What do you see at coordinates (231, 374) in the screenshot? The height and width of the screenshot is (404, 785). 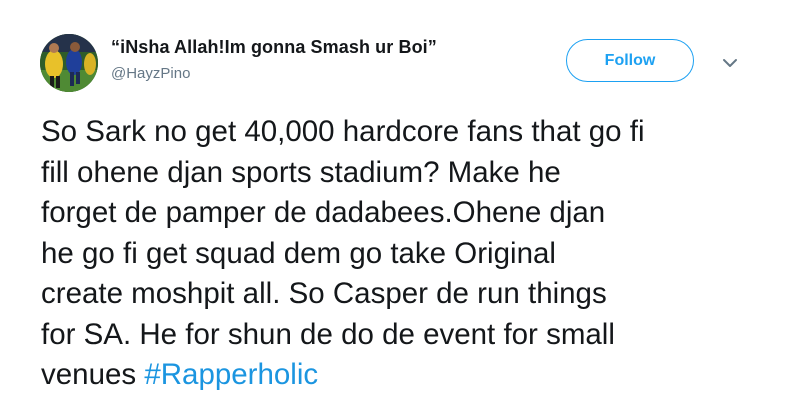 I see `hashtag-link: #Rapperholic` at bounding box center [231, 374].